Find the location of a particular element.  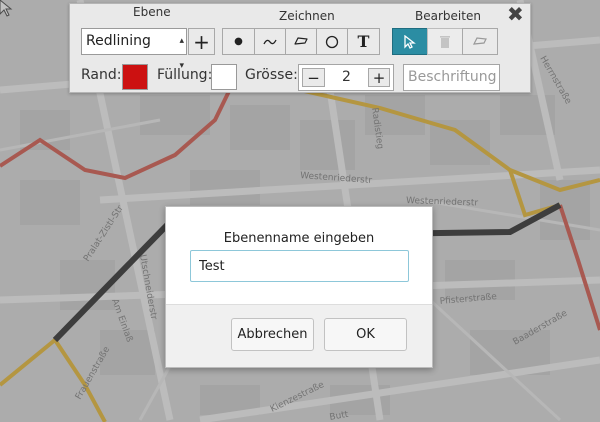

border-color-swatch is located at coordinates (135, 77).